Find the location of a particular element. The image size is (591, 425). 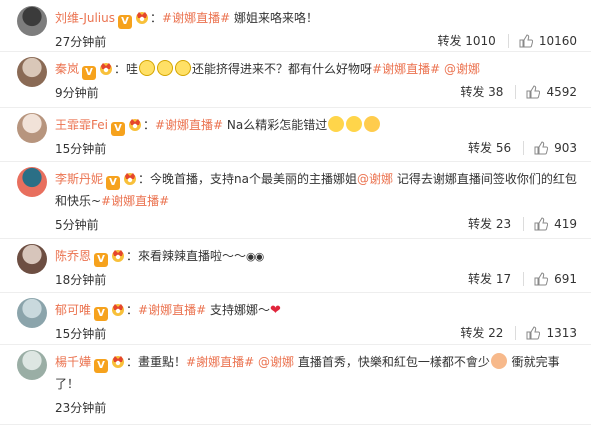

comment-time: 27分钟前 is located at coordinates (81, 42).